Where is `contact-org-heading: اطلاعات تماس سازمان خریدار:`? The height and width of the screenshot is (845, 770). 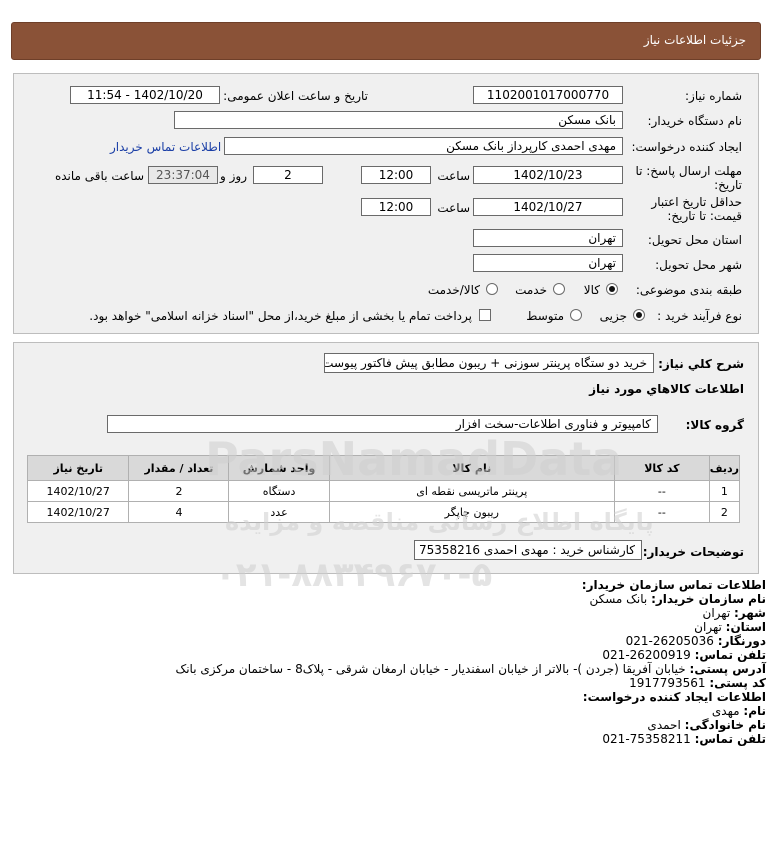 contact-org-heading: اطلاعات تماس سازمان خریدار: is located at coordinates (673, 585).